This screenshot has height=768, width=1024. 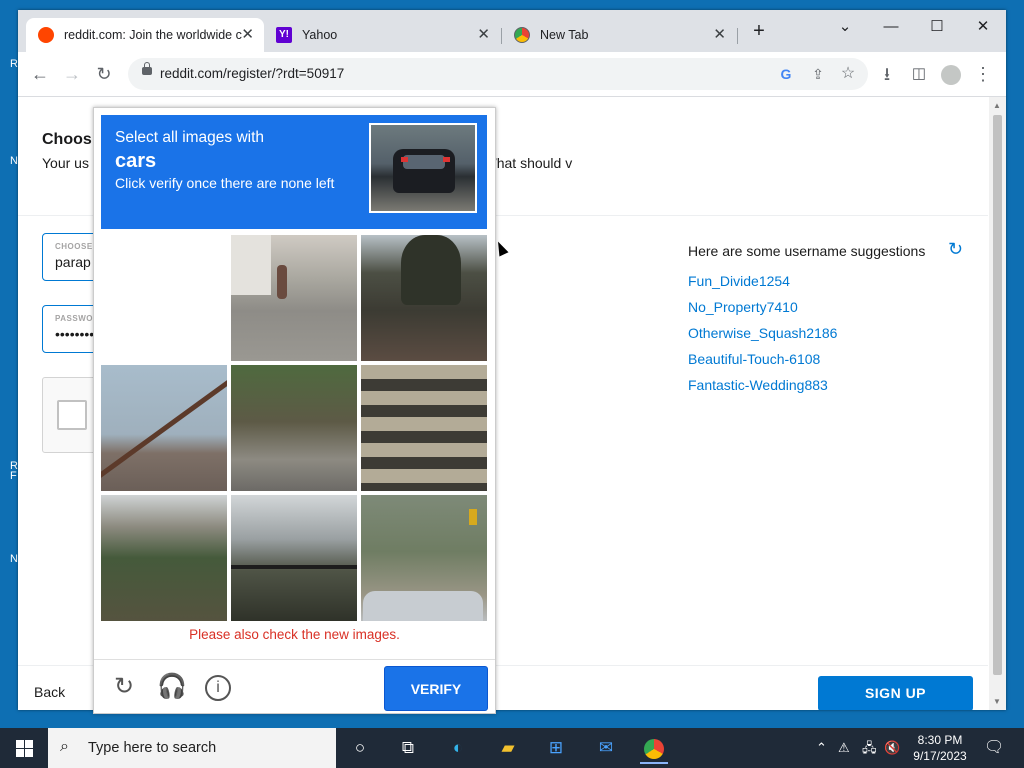 I want to click on tab-reddit: reddit.com: Join the worldwide c ✕, so click(x=145, y=35).